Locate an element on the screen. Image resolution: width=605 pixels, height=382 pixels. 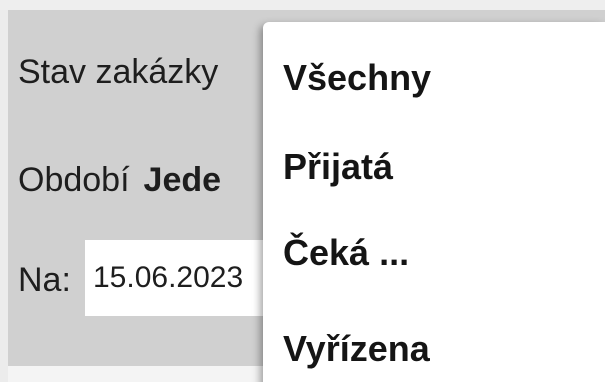
dropdown-item-accepted: Přijatá is located at coordinates (338, 167).